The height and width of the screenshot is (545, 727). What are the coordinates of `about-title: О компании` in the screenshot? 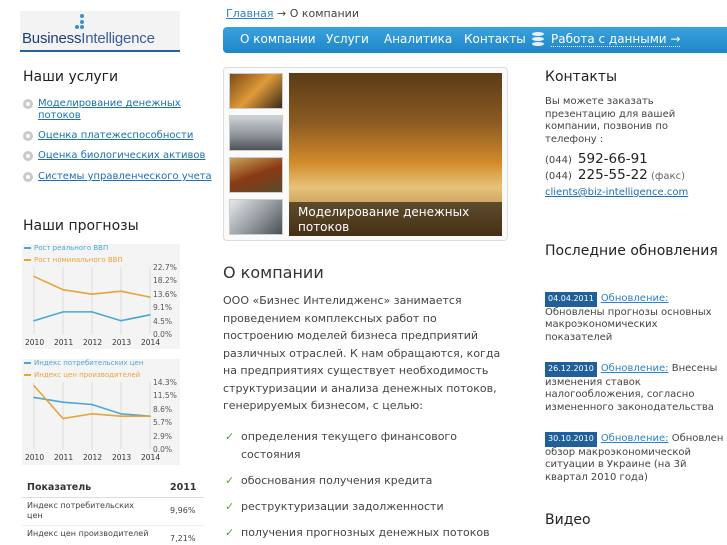 It's located at (273, 272).